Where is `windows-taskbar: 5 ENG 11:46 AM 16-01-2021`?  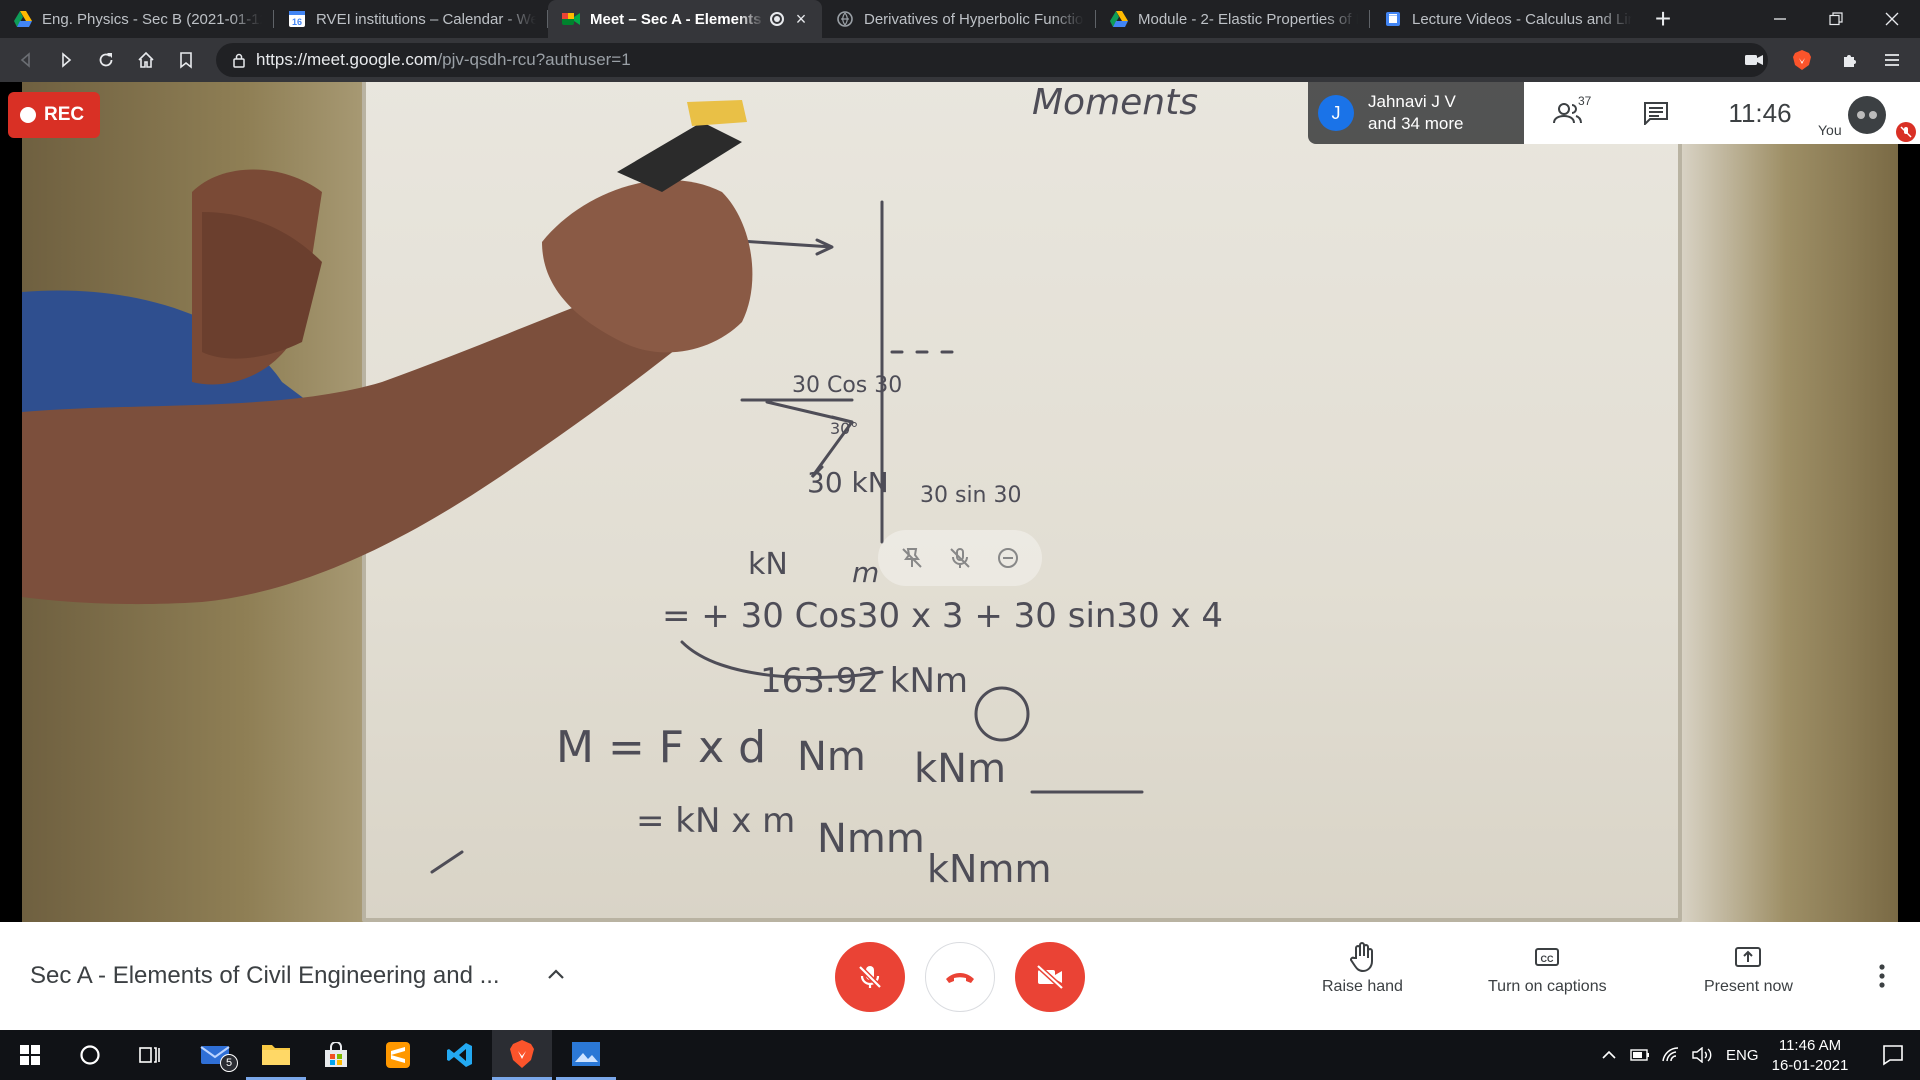
windows-taskbar: 5 ENG 11:46 AM 16-01-2021 is located at coordinates (960, 1055).